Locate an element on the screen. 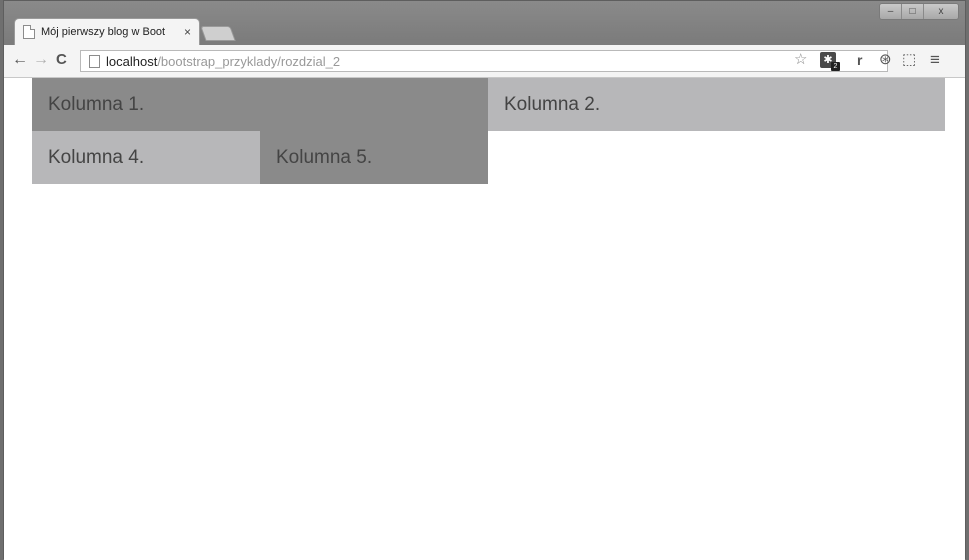 This screenshot has width=969, height=560. grid-row: Kolumna 4. Kolumna 5. is located at coordinates (488, 157).